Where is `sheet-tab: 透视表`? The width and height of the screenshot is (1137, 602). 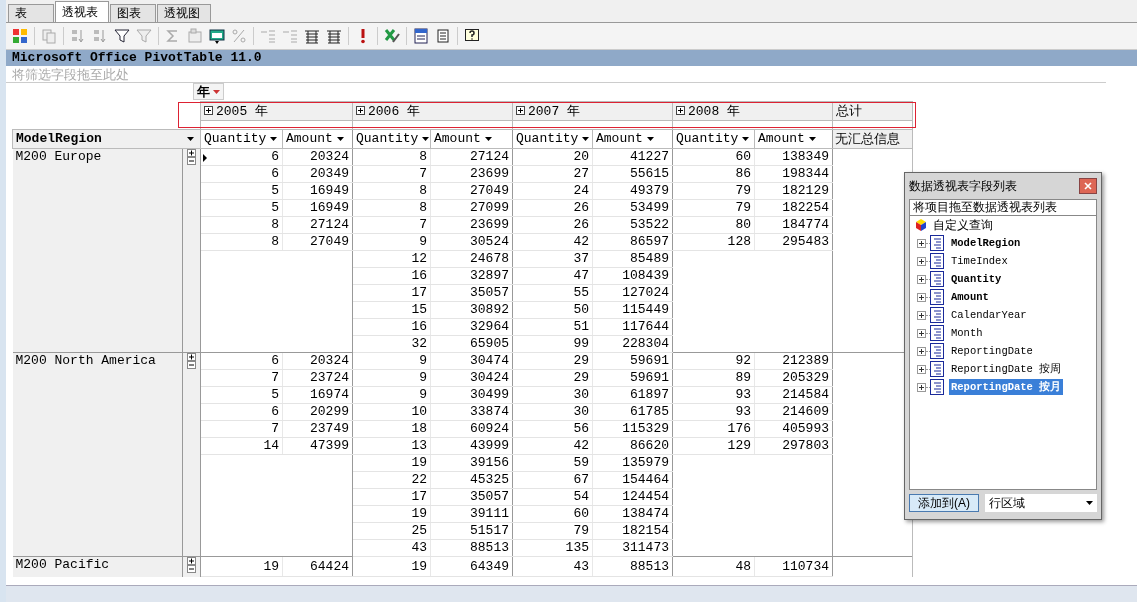 sheet-tab: 透视表 is located at coordinates (82, 11).